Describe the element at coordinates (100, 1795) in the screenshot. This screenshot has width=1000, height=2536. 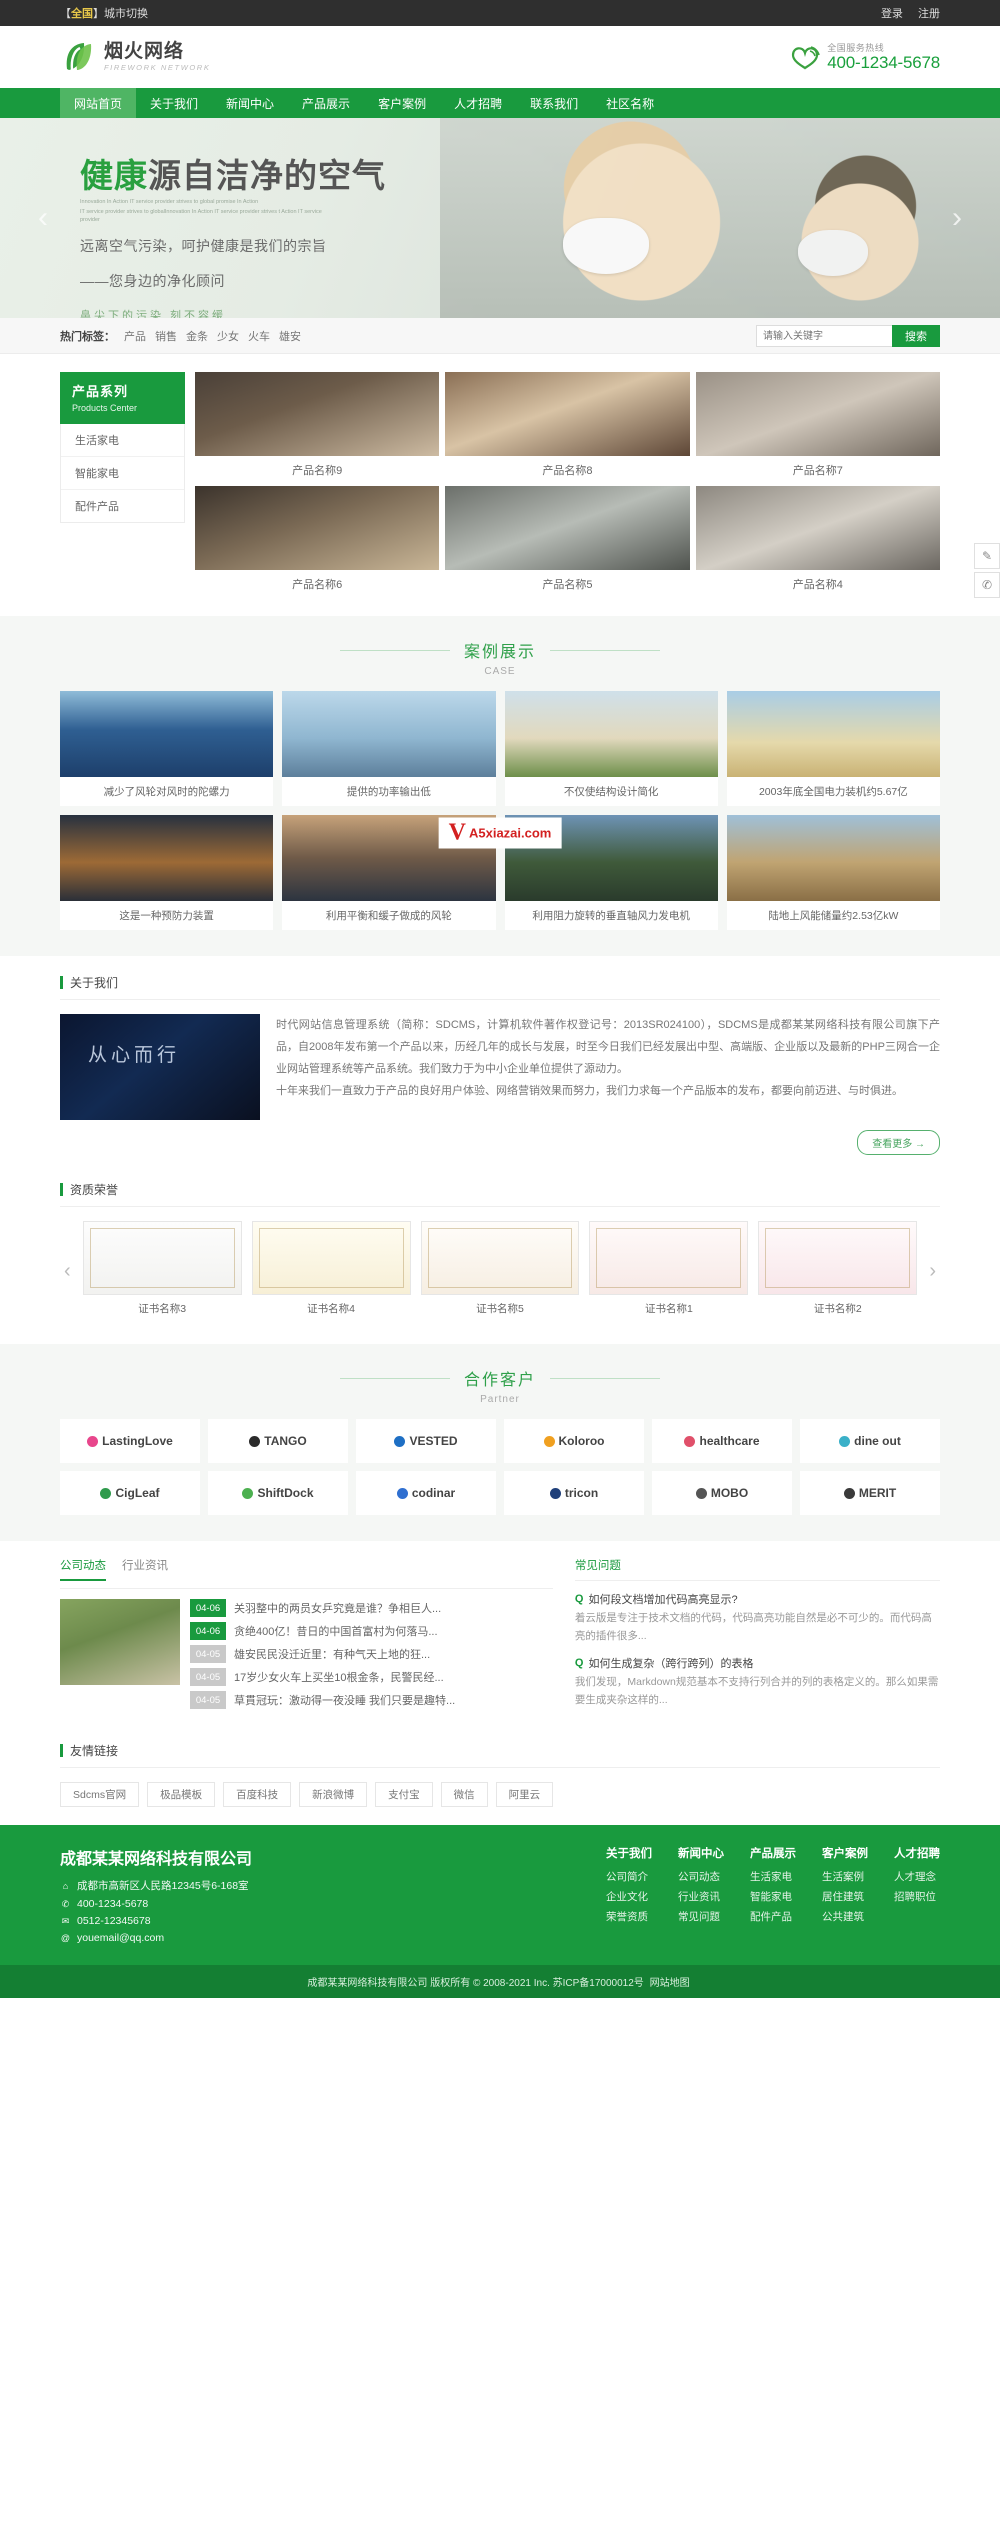
I see `friend-link-0: Sdcms官网` at that location.